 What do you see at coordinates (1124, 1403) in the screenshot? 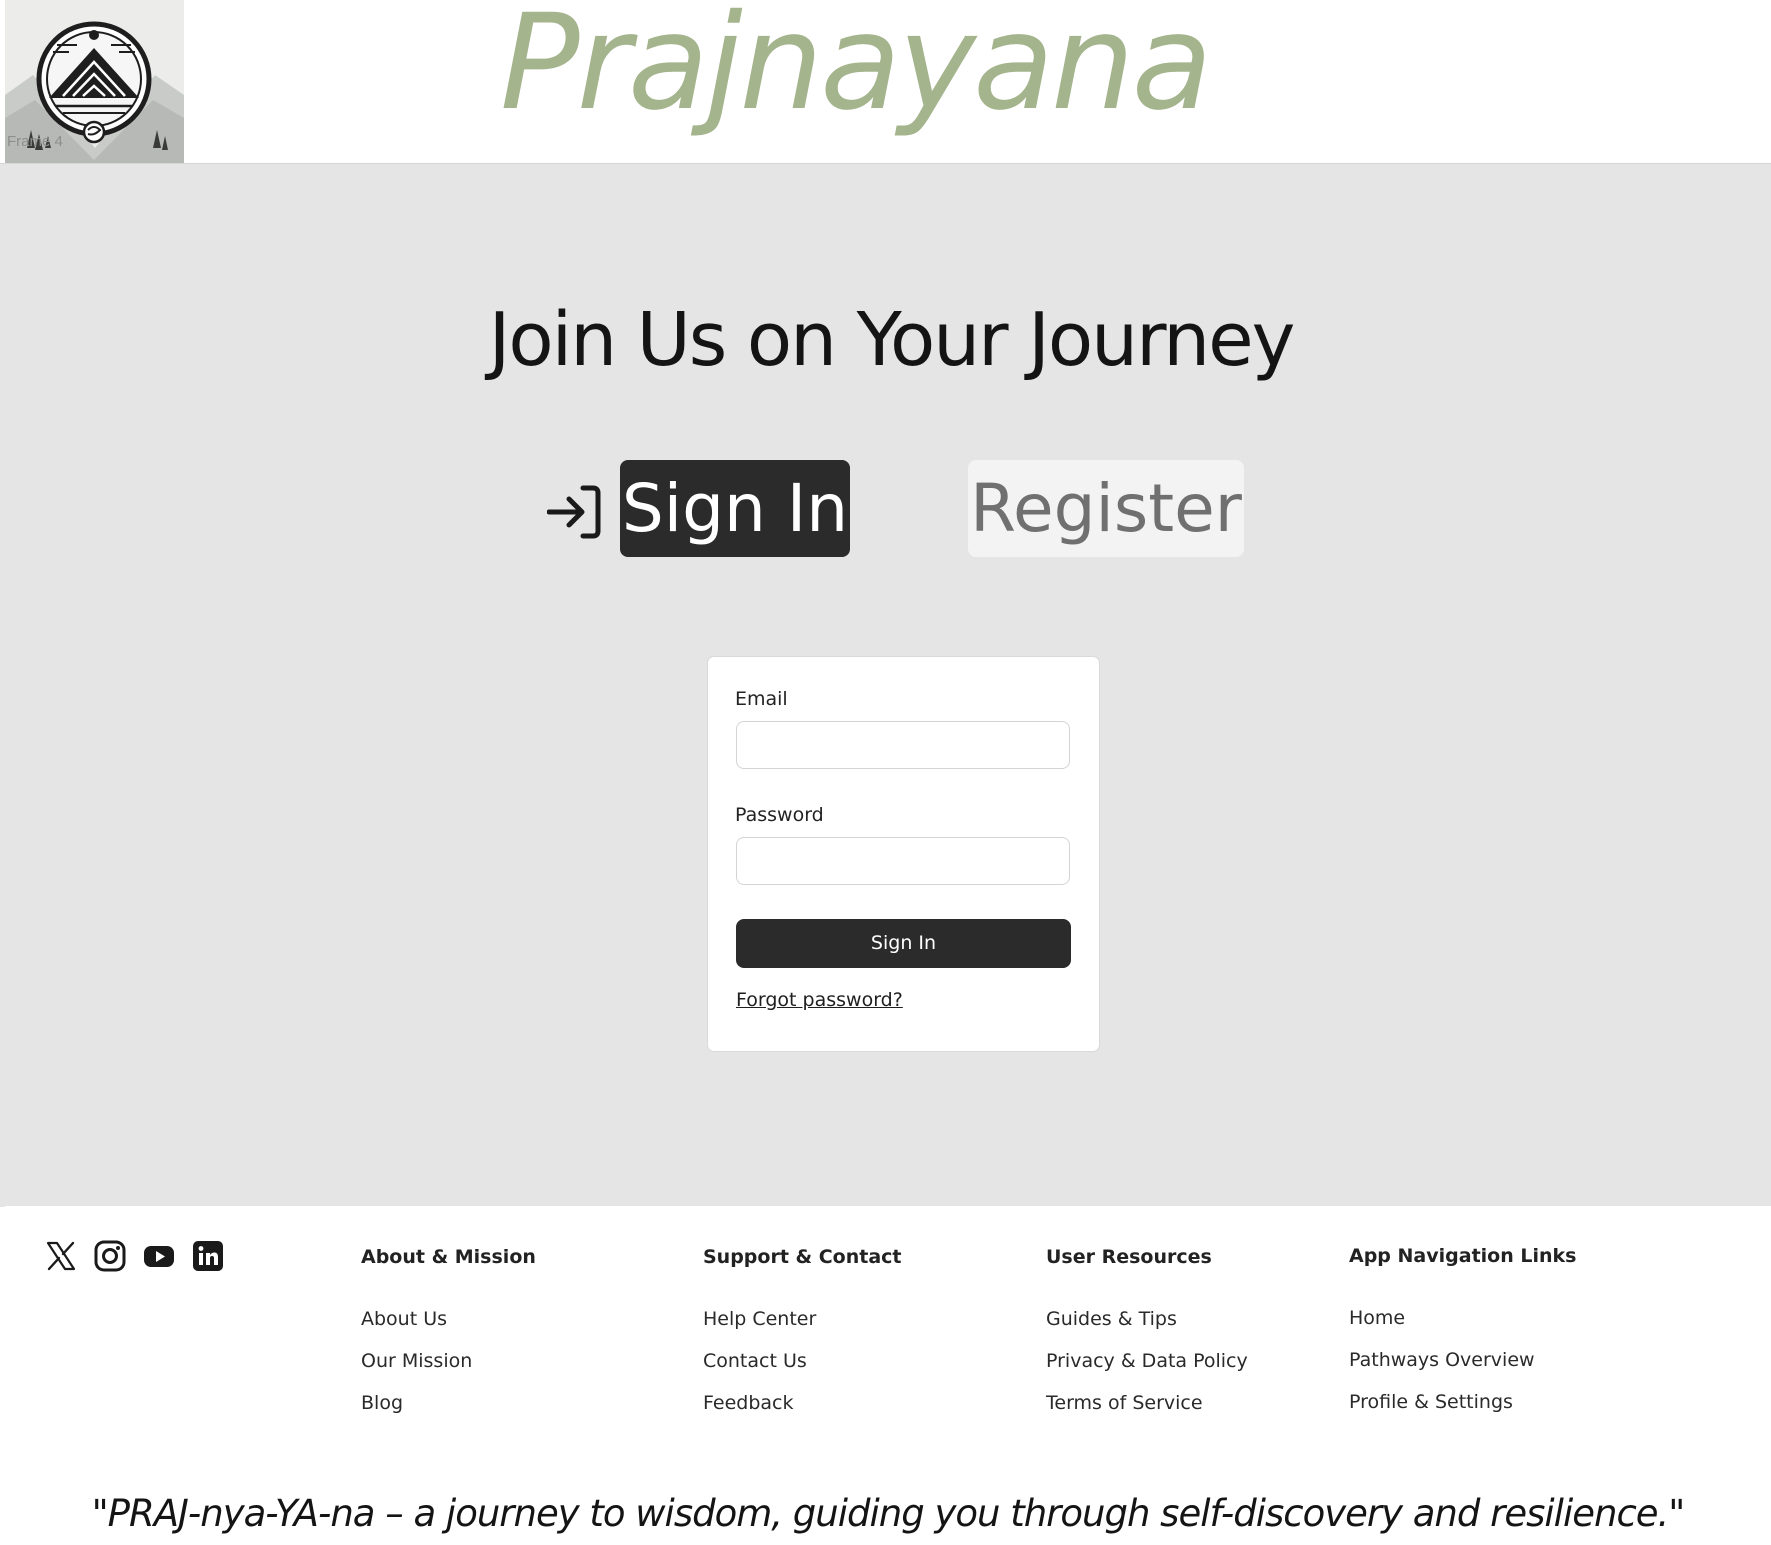
I see `footer-link-terms: Terms of Service` at bounding box center [1124, 1403].